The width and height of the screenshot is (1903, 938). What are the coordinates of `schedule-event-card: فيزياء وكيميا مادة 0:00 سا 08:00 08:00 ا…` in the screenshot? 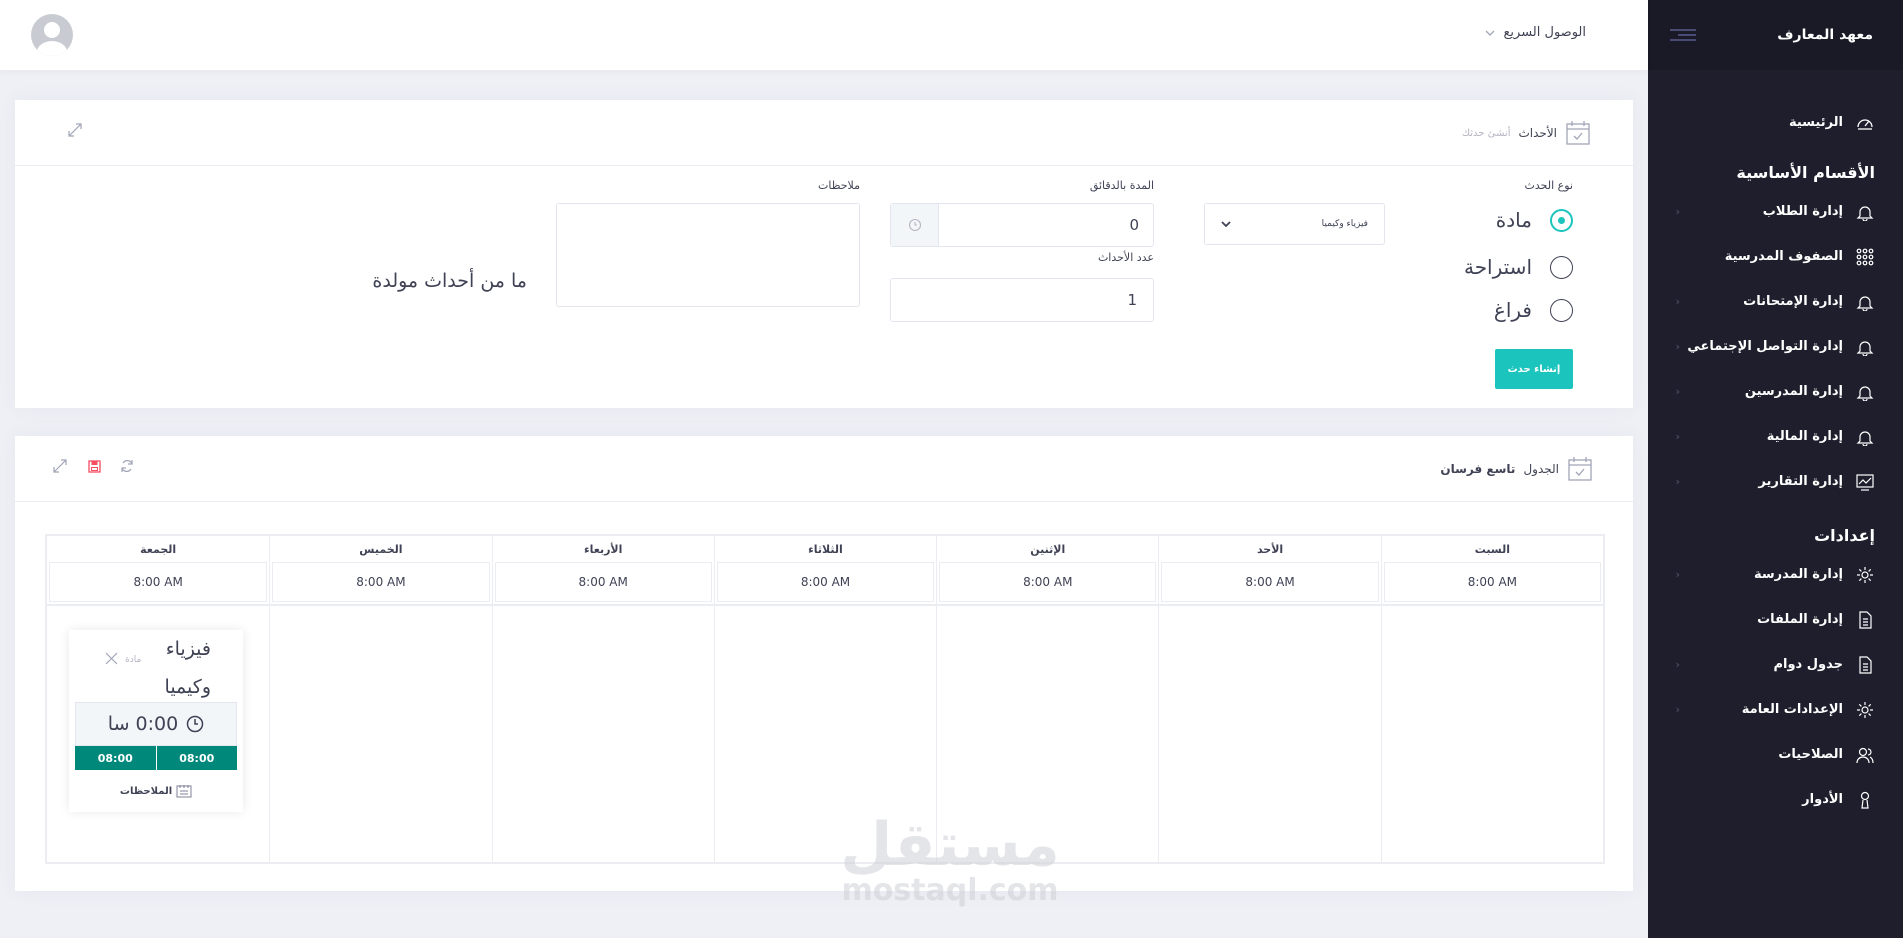 It's located at (156, 721).